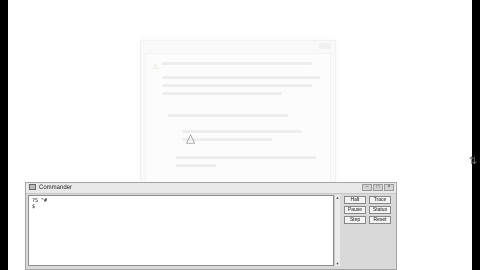 Image resolution: width=480 pixels, height=270 pixels. What do you see at coordinates (476, 135) in the screenshot?
I see `right-black-bar` at bounding box center [476, 135].